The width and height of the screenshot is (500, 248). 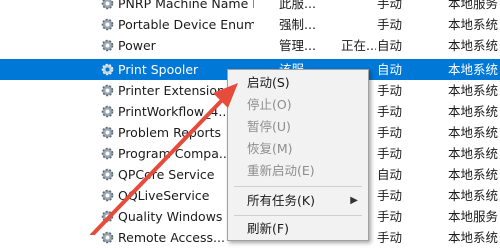 What do you see at coordinates (270, 148) in the screenshot?
I see `menu-item-resume: 恢复(M)` at bounding box center [270, 148].